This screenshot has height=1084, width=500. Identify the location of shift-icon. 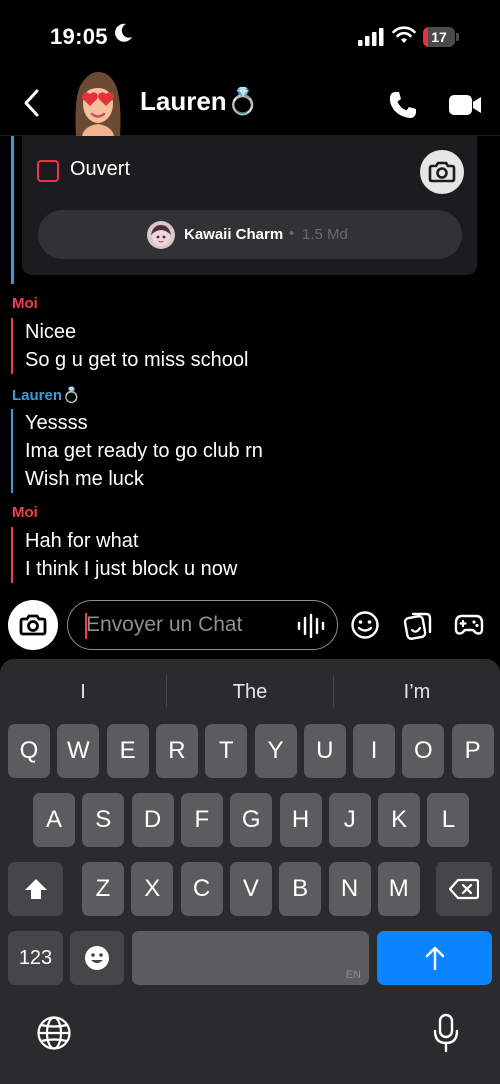
(35, 889).